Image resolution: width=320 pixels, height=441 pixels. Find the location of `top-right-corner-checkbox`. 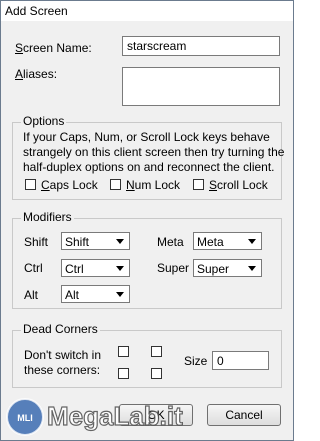

top-right-corner-checkbox is located at coordinates (156, 351).